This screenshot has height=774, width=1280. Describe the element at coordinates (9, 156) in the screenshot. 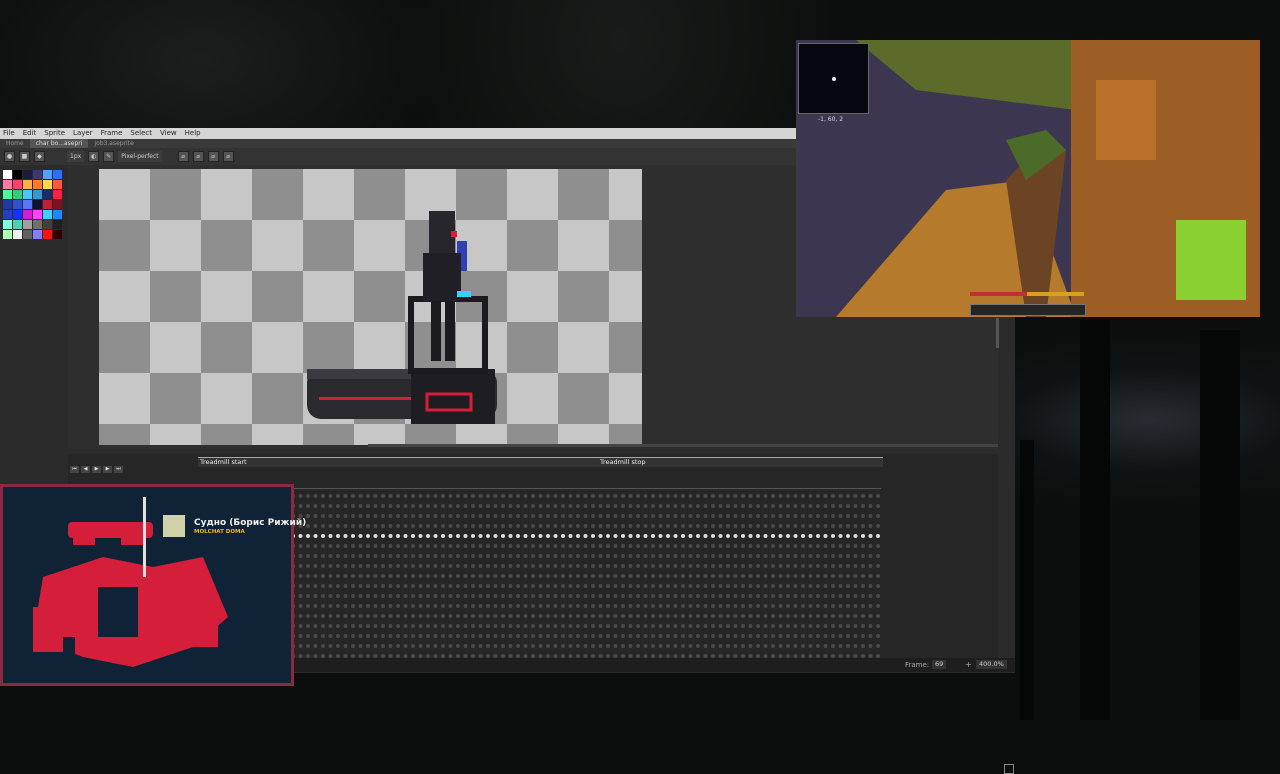

I see `brush-type-icon: ●` at that location.